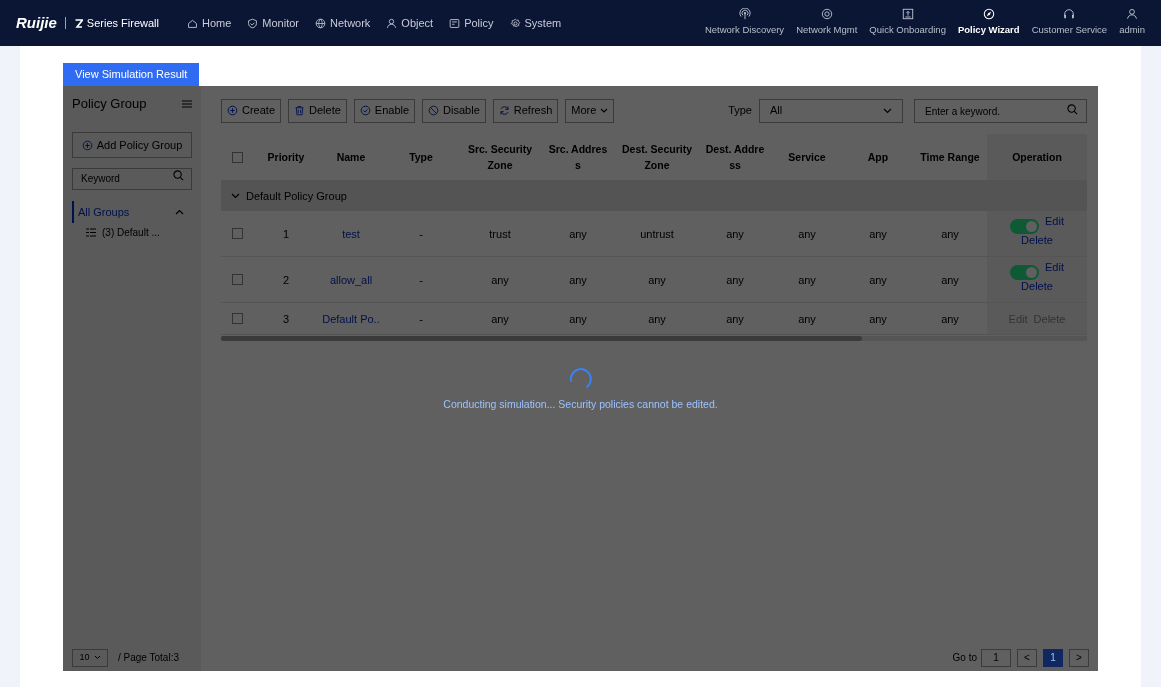 The image size is (1161, 687). What do you see at coordinates (1069, 14) in the screenshot?
I see `headset-icon` at bounding box center [1069, 14].